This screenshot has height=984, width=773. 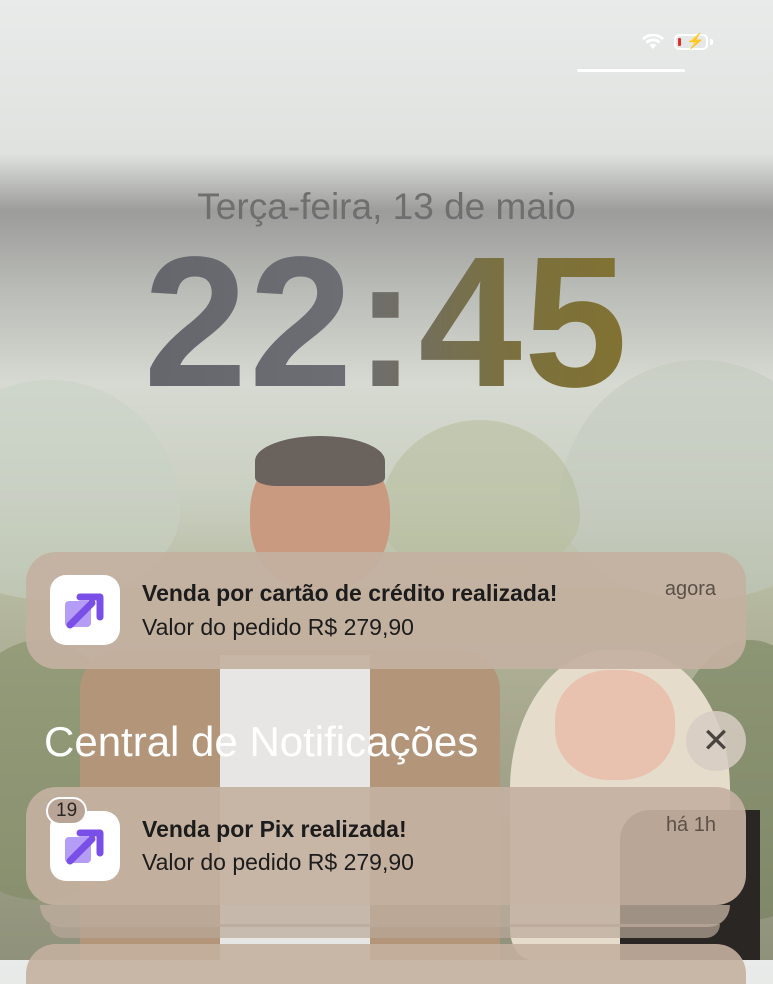 What do you see at coordinates (385, 931) in the screenshot?
I see `stacked-card-shadow` at bounding box center [385, 931].